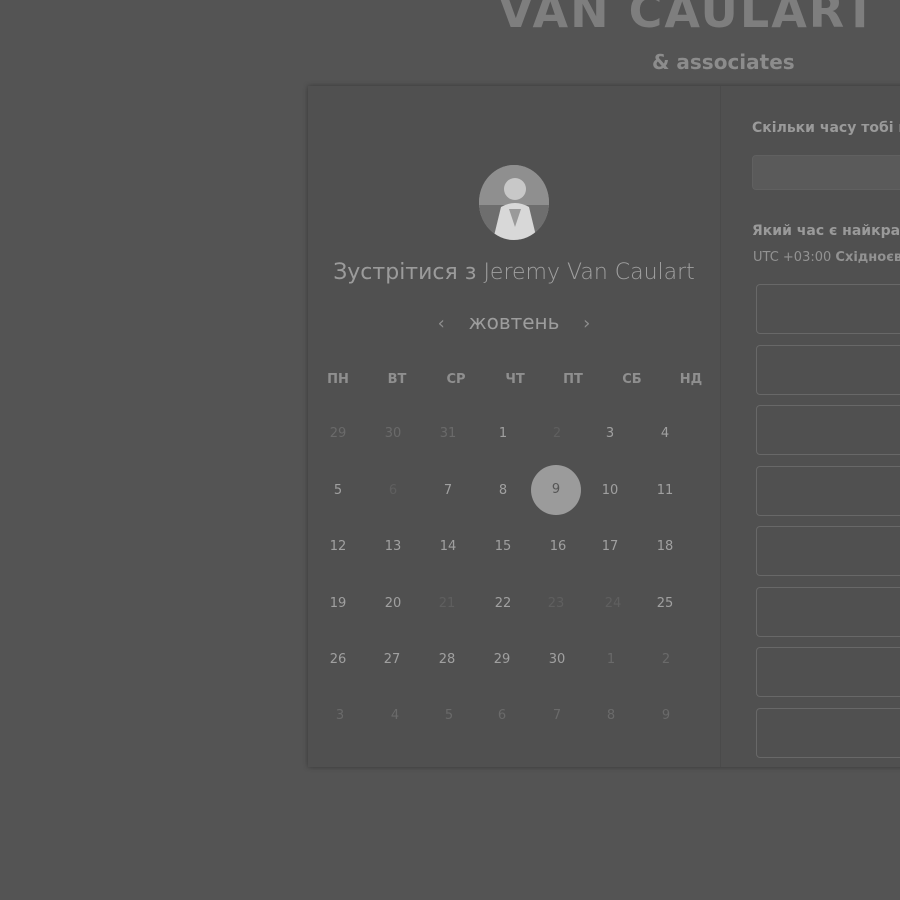  What do you see at coordinates (405, 272) in the screenshot?
I see `meeting-title-prefix: Зустрітися з` at bounding box center [405, 272].